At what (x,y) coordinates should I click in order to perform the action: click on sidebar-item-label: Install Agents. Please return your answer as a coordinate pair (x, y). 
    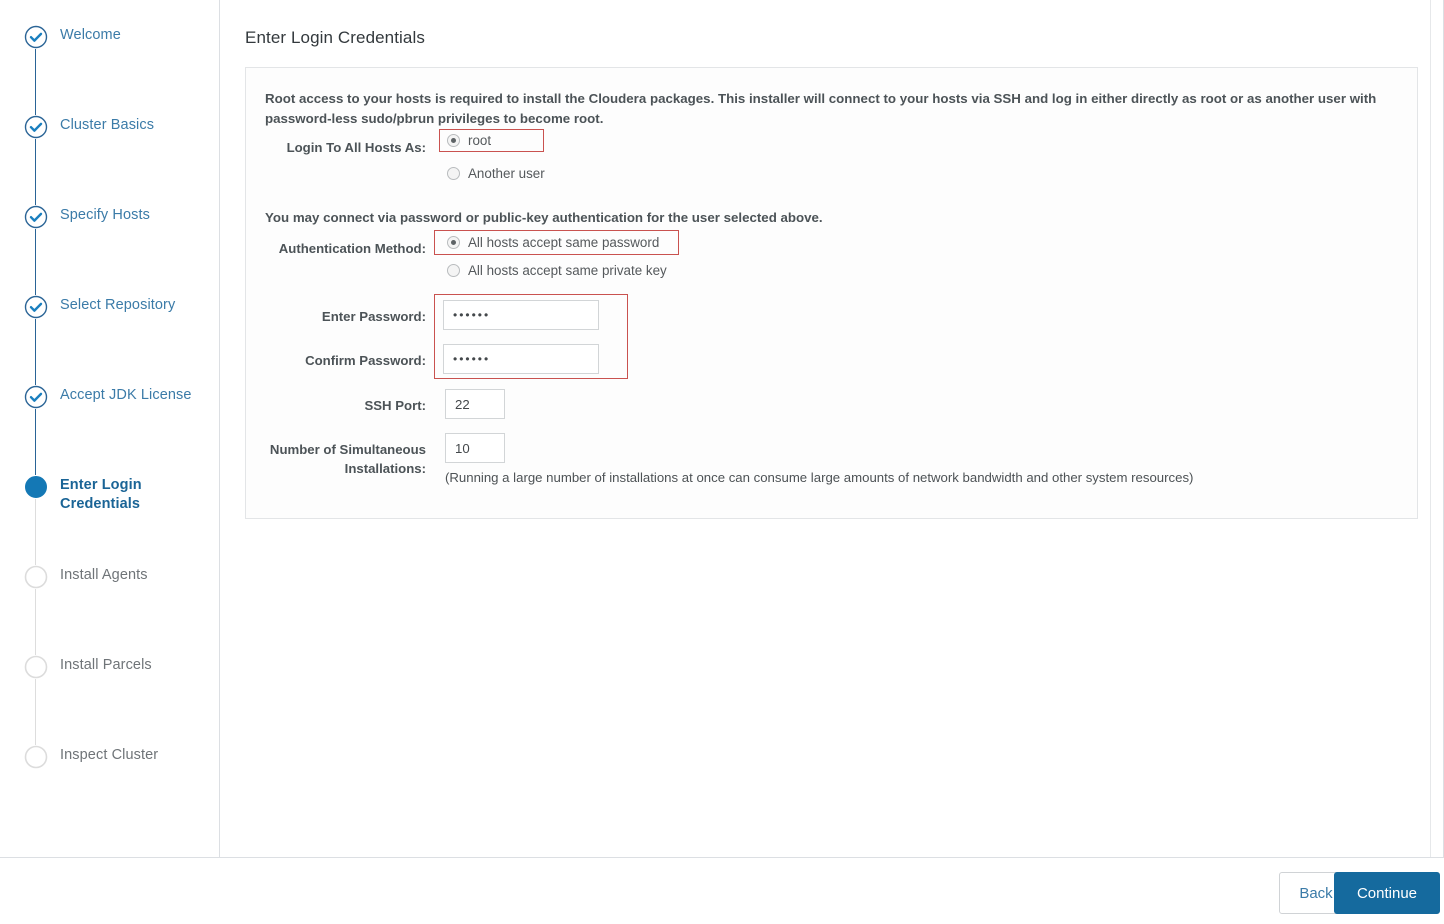
    Looking at the image, I should click on (104, 575).